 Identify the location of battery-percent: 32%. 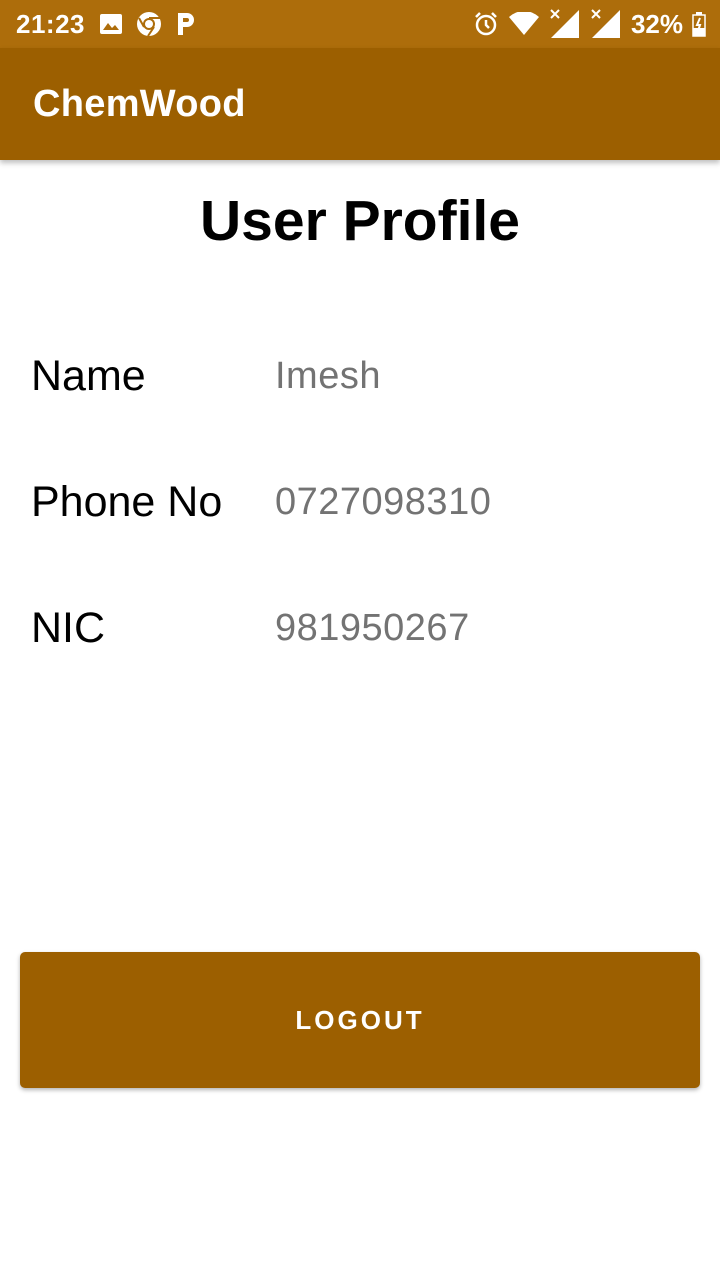
(656, 23).